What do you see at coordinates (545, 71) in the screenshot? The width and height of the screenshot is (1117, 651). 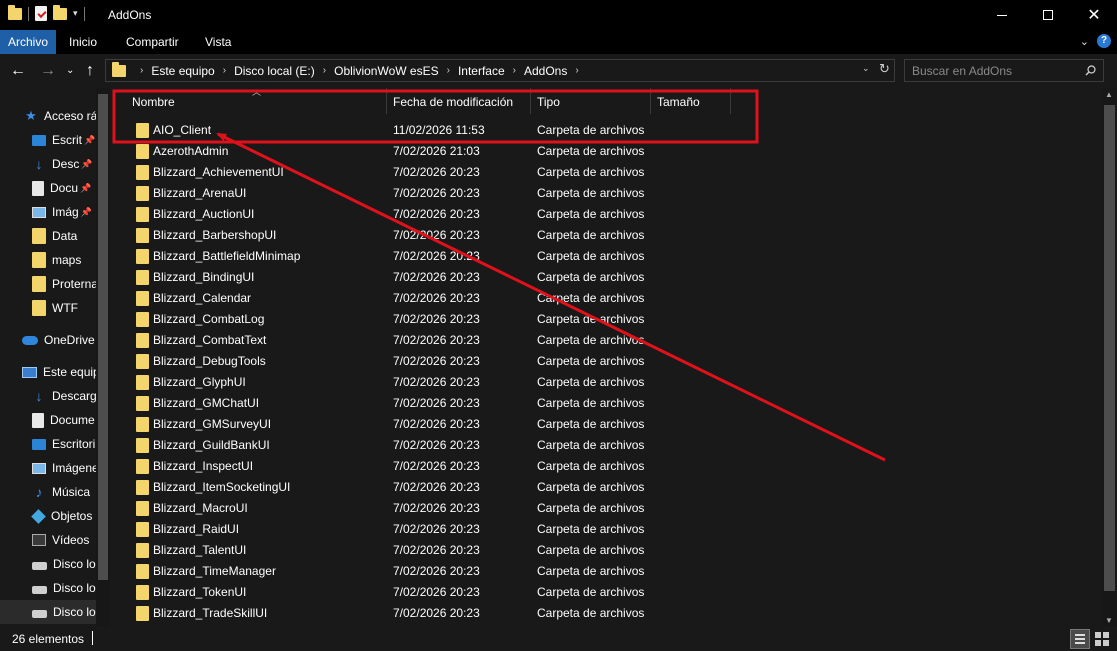 I see `breadcrumb-addons: AddOns` at bounding box center [545, 71].